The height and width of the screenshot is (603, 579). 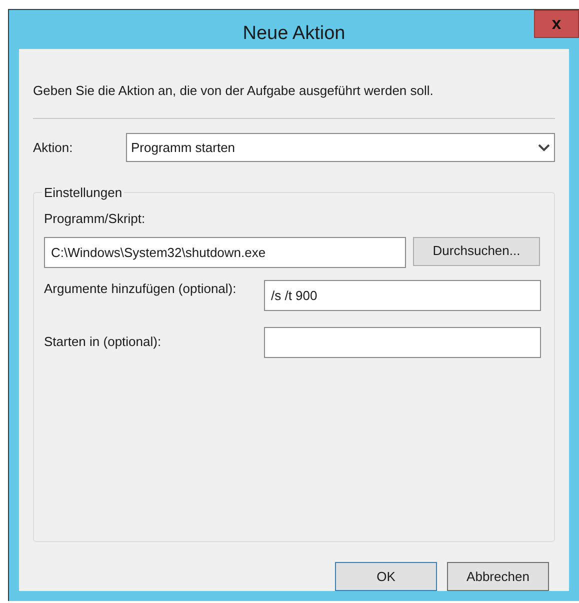 What do you see at coordinates (556, 24) in the screenshot?
I see `close-button: x` at bounding box center [556, 24].